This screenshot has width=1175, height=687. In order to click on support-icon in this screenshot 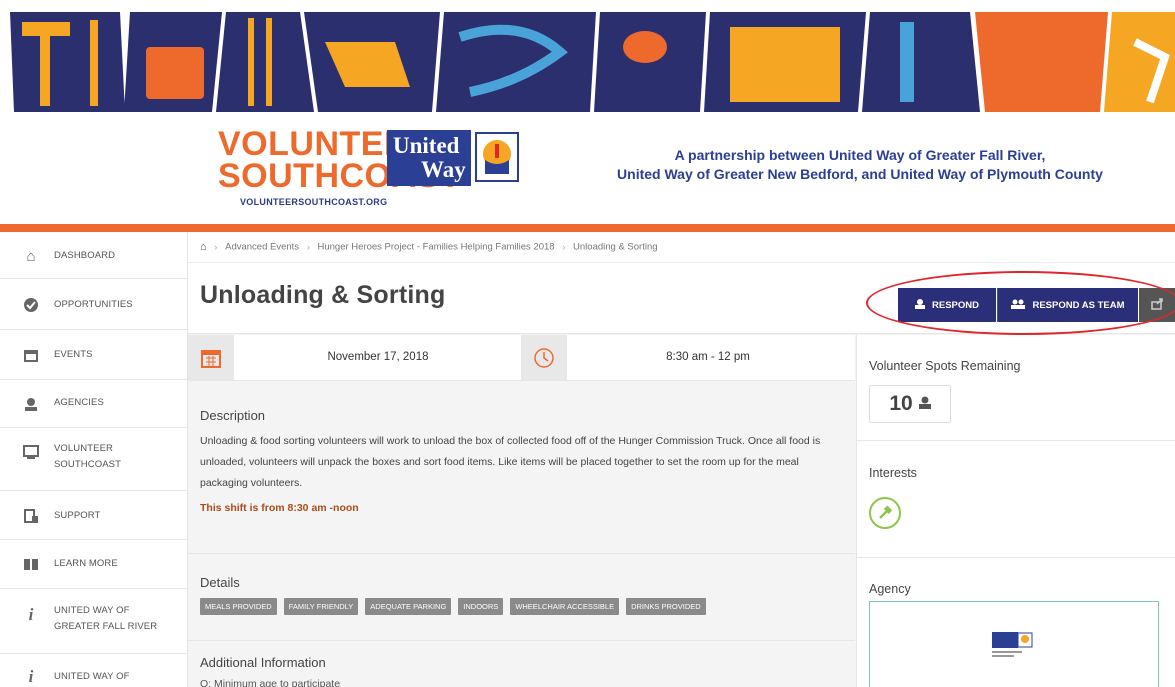, I will do `click(31, 516)`.